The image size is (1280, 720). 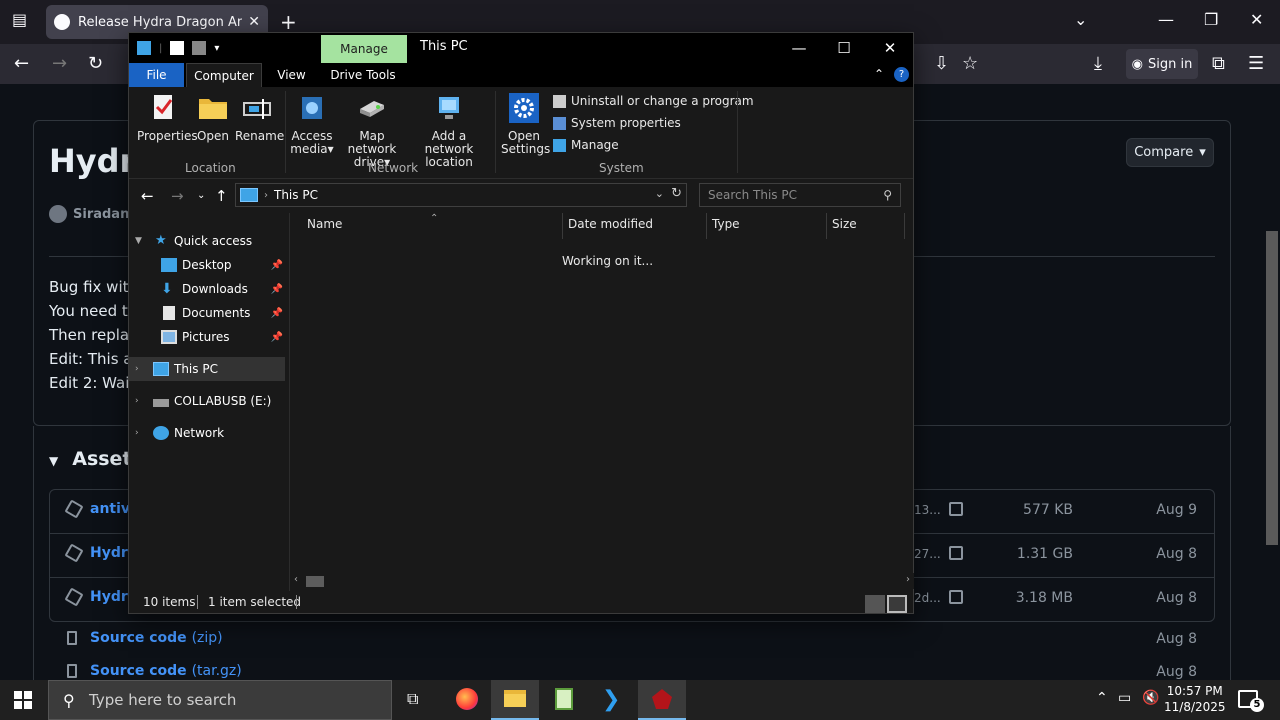 I want to click on new-tab-button: +, so click(x=288, y=22).